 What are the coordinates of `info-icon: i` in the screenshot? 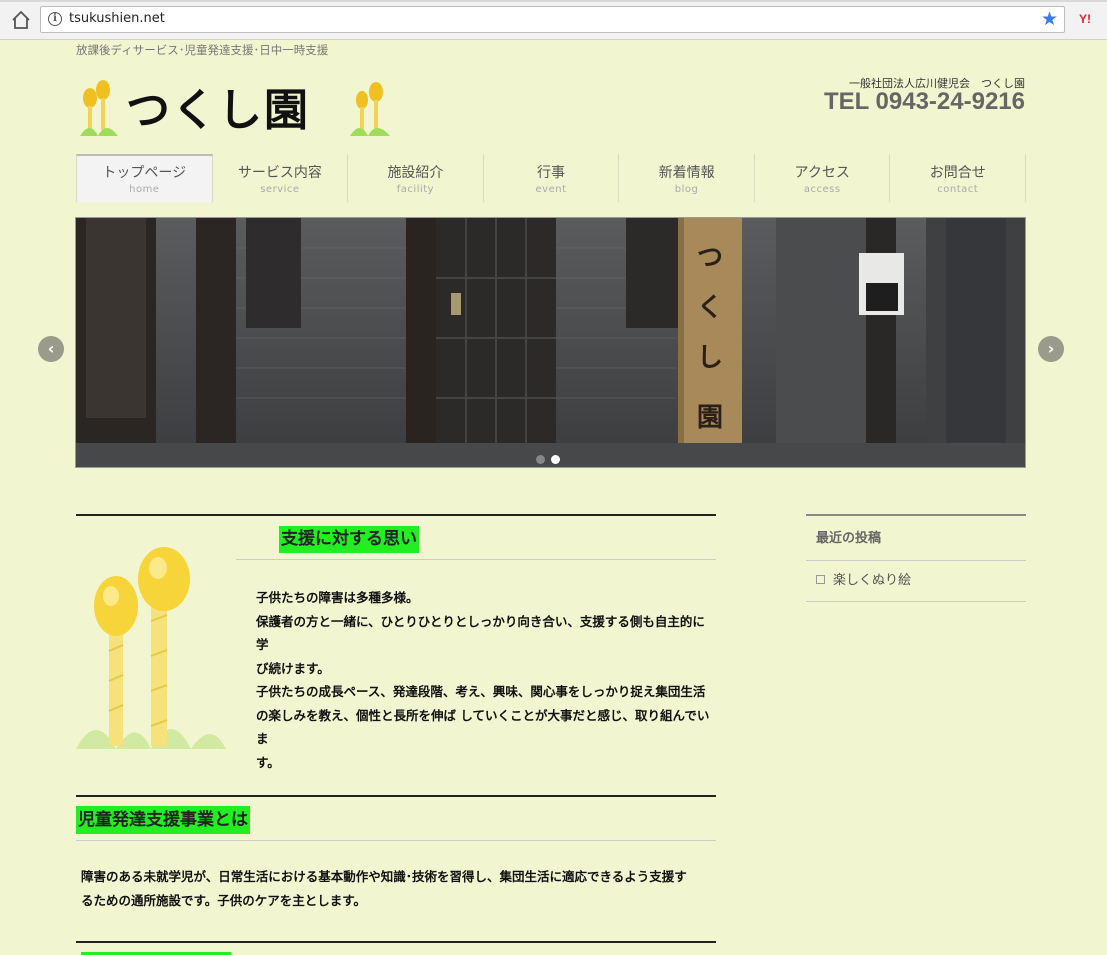 It's located at (55, 19).